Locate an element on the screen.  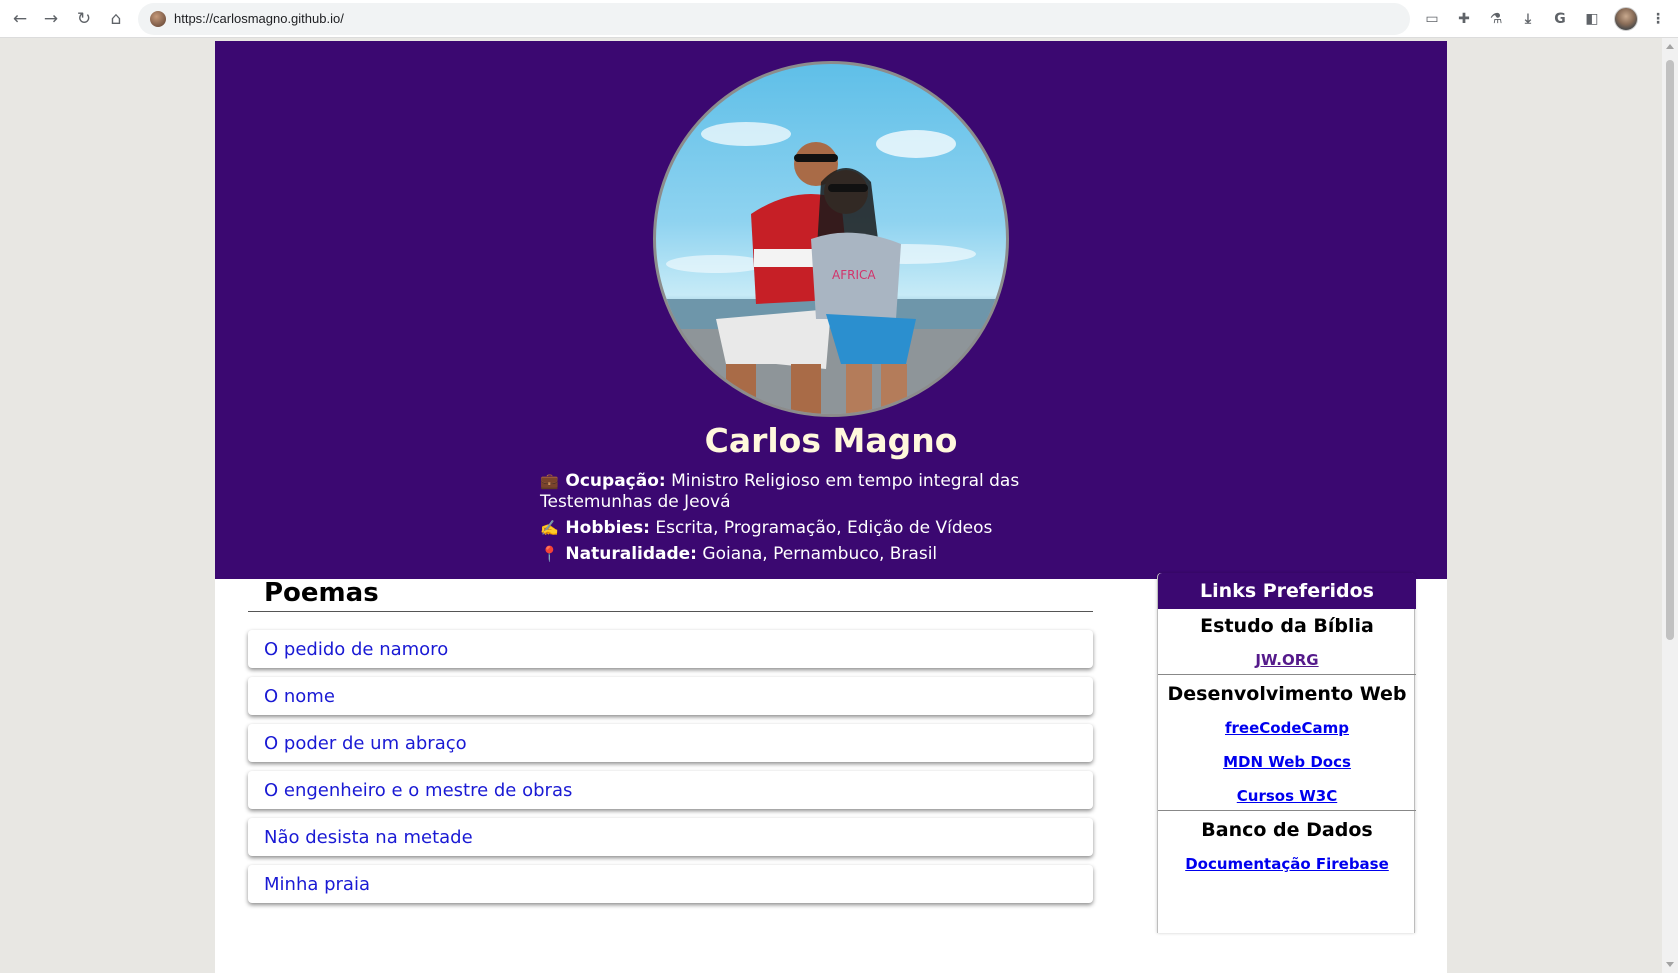
poem-link: O nome is located at coordinates (299, 696).